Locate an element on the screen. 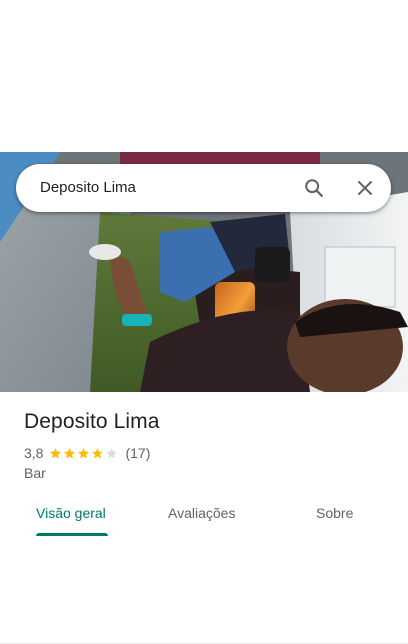 The width and height of the screenshot is (408, 644). active-tab-indicator is located at coordinates (72, 534).